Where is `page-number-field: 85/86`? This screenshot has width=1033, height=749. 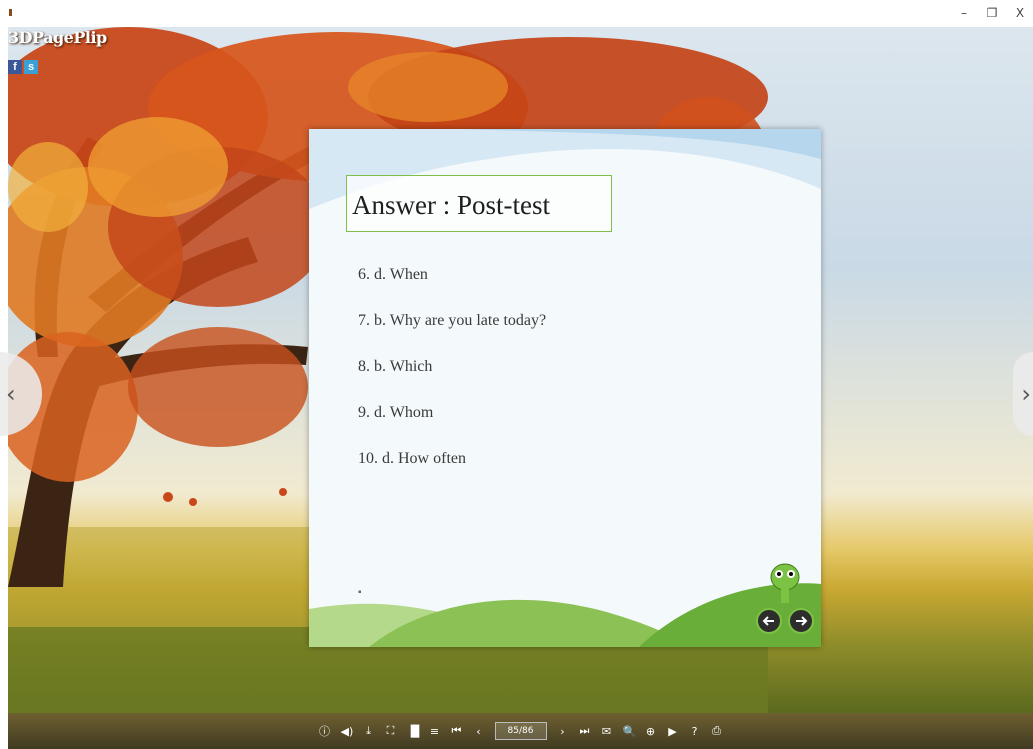 page-number-field: 85/86 is located at coordinates (520, 731).